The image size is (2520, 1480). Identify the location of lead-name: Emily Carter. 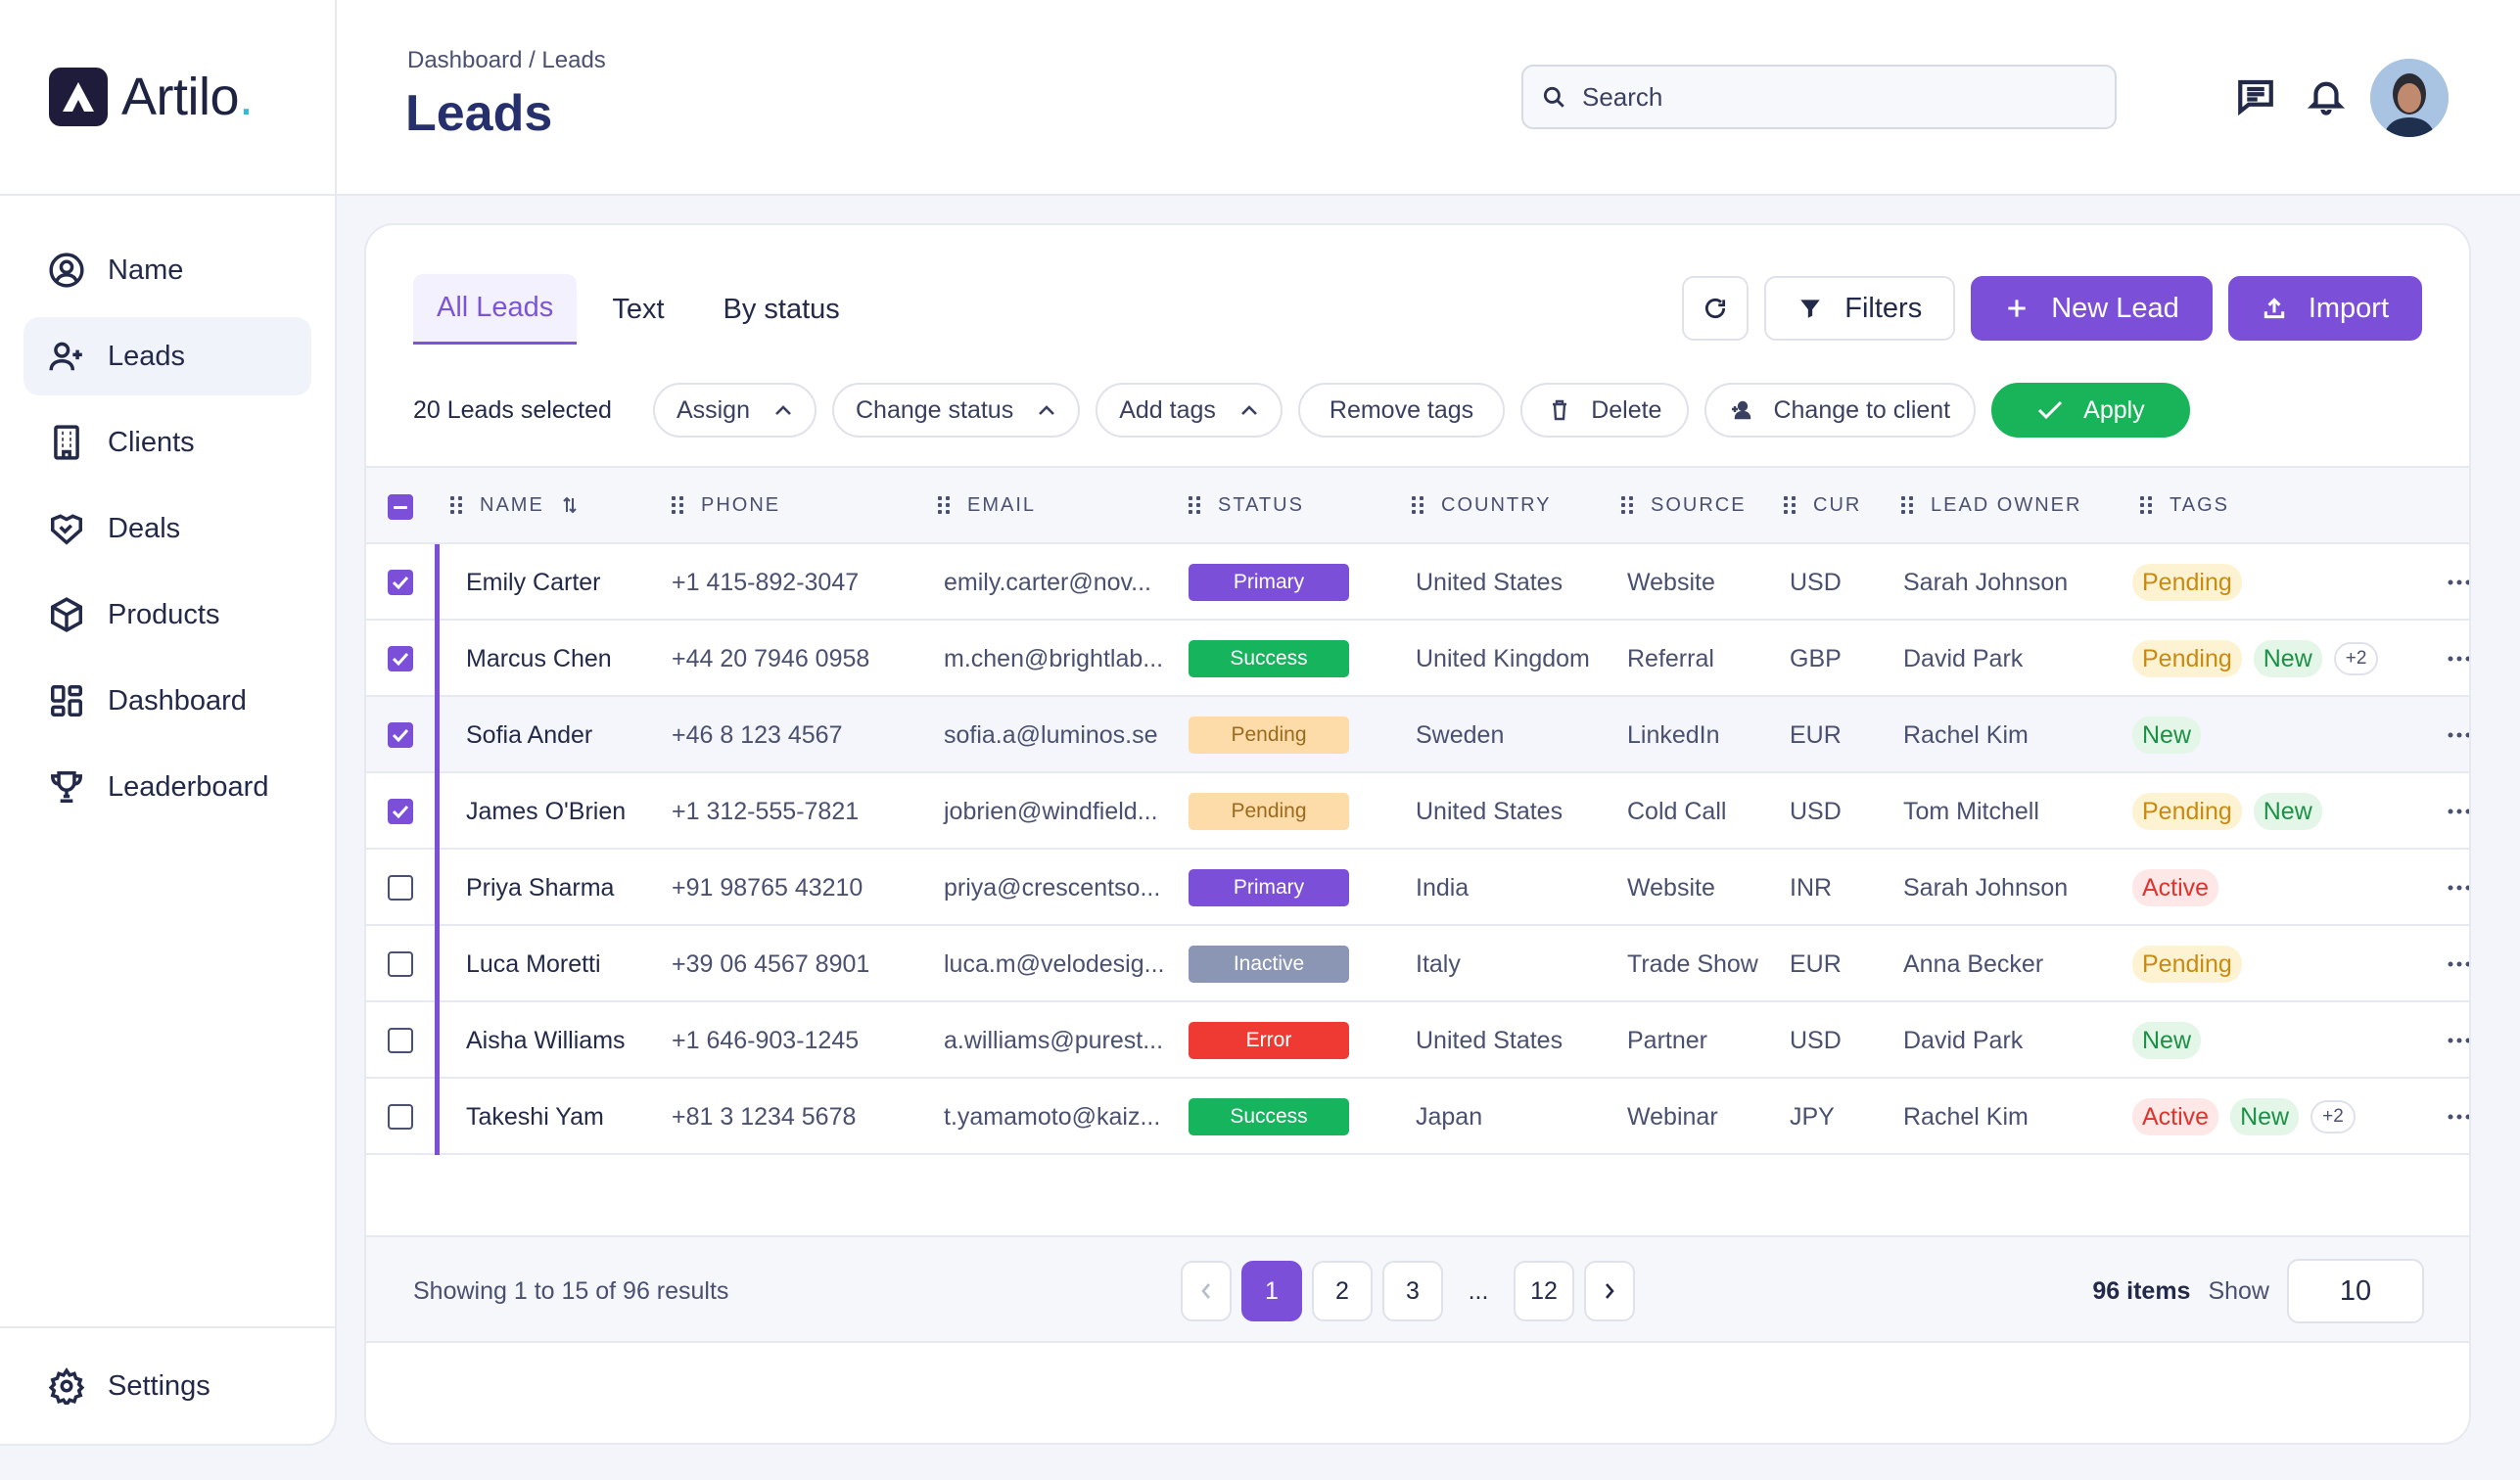
(533, 582).